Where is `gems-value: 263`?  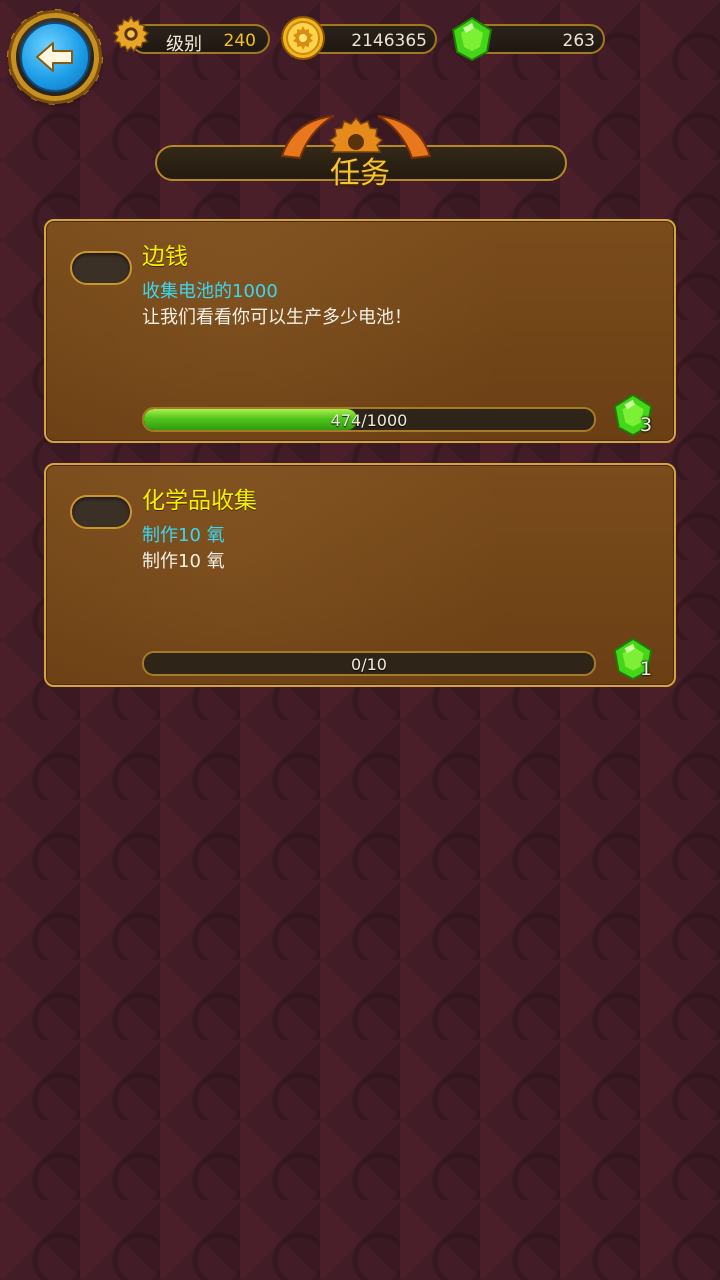 gems-value: 263 is located at coordinates (578, 41).